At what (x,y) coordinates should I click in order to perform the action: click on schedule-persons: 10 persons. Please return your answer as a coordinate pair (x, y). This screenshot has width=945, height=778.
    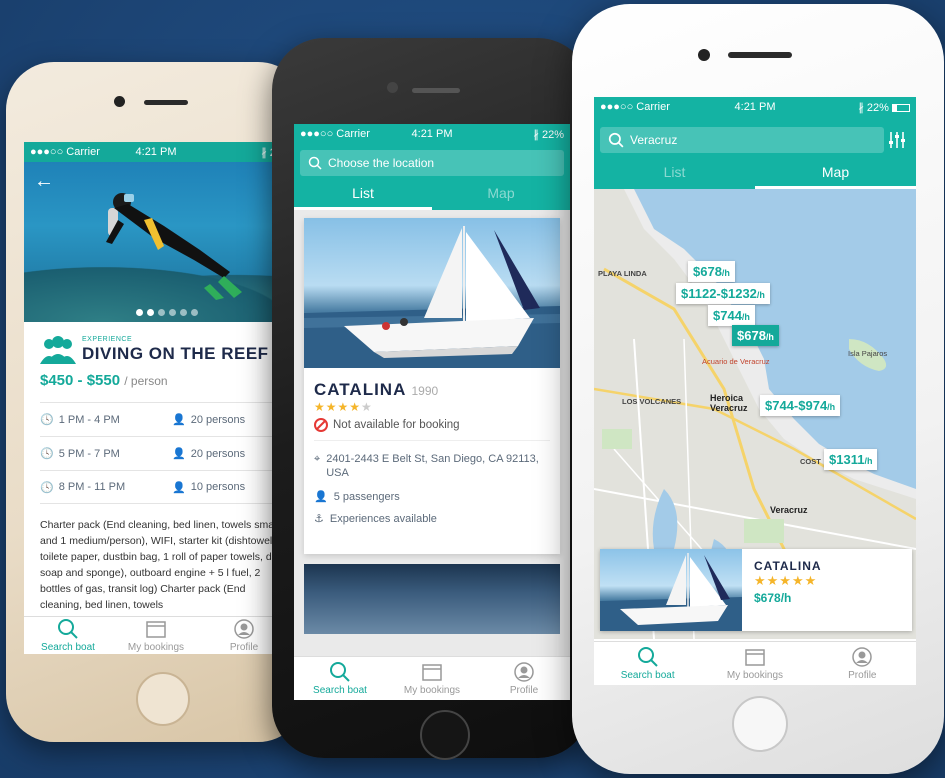
    Looking at the image, I should click on (218, 487).